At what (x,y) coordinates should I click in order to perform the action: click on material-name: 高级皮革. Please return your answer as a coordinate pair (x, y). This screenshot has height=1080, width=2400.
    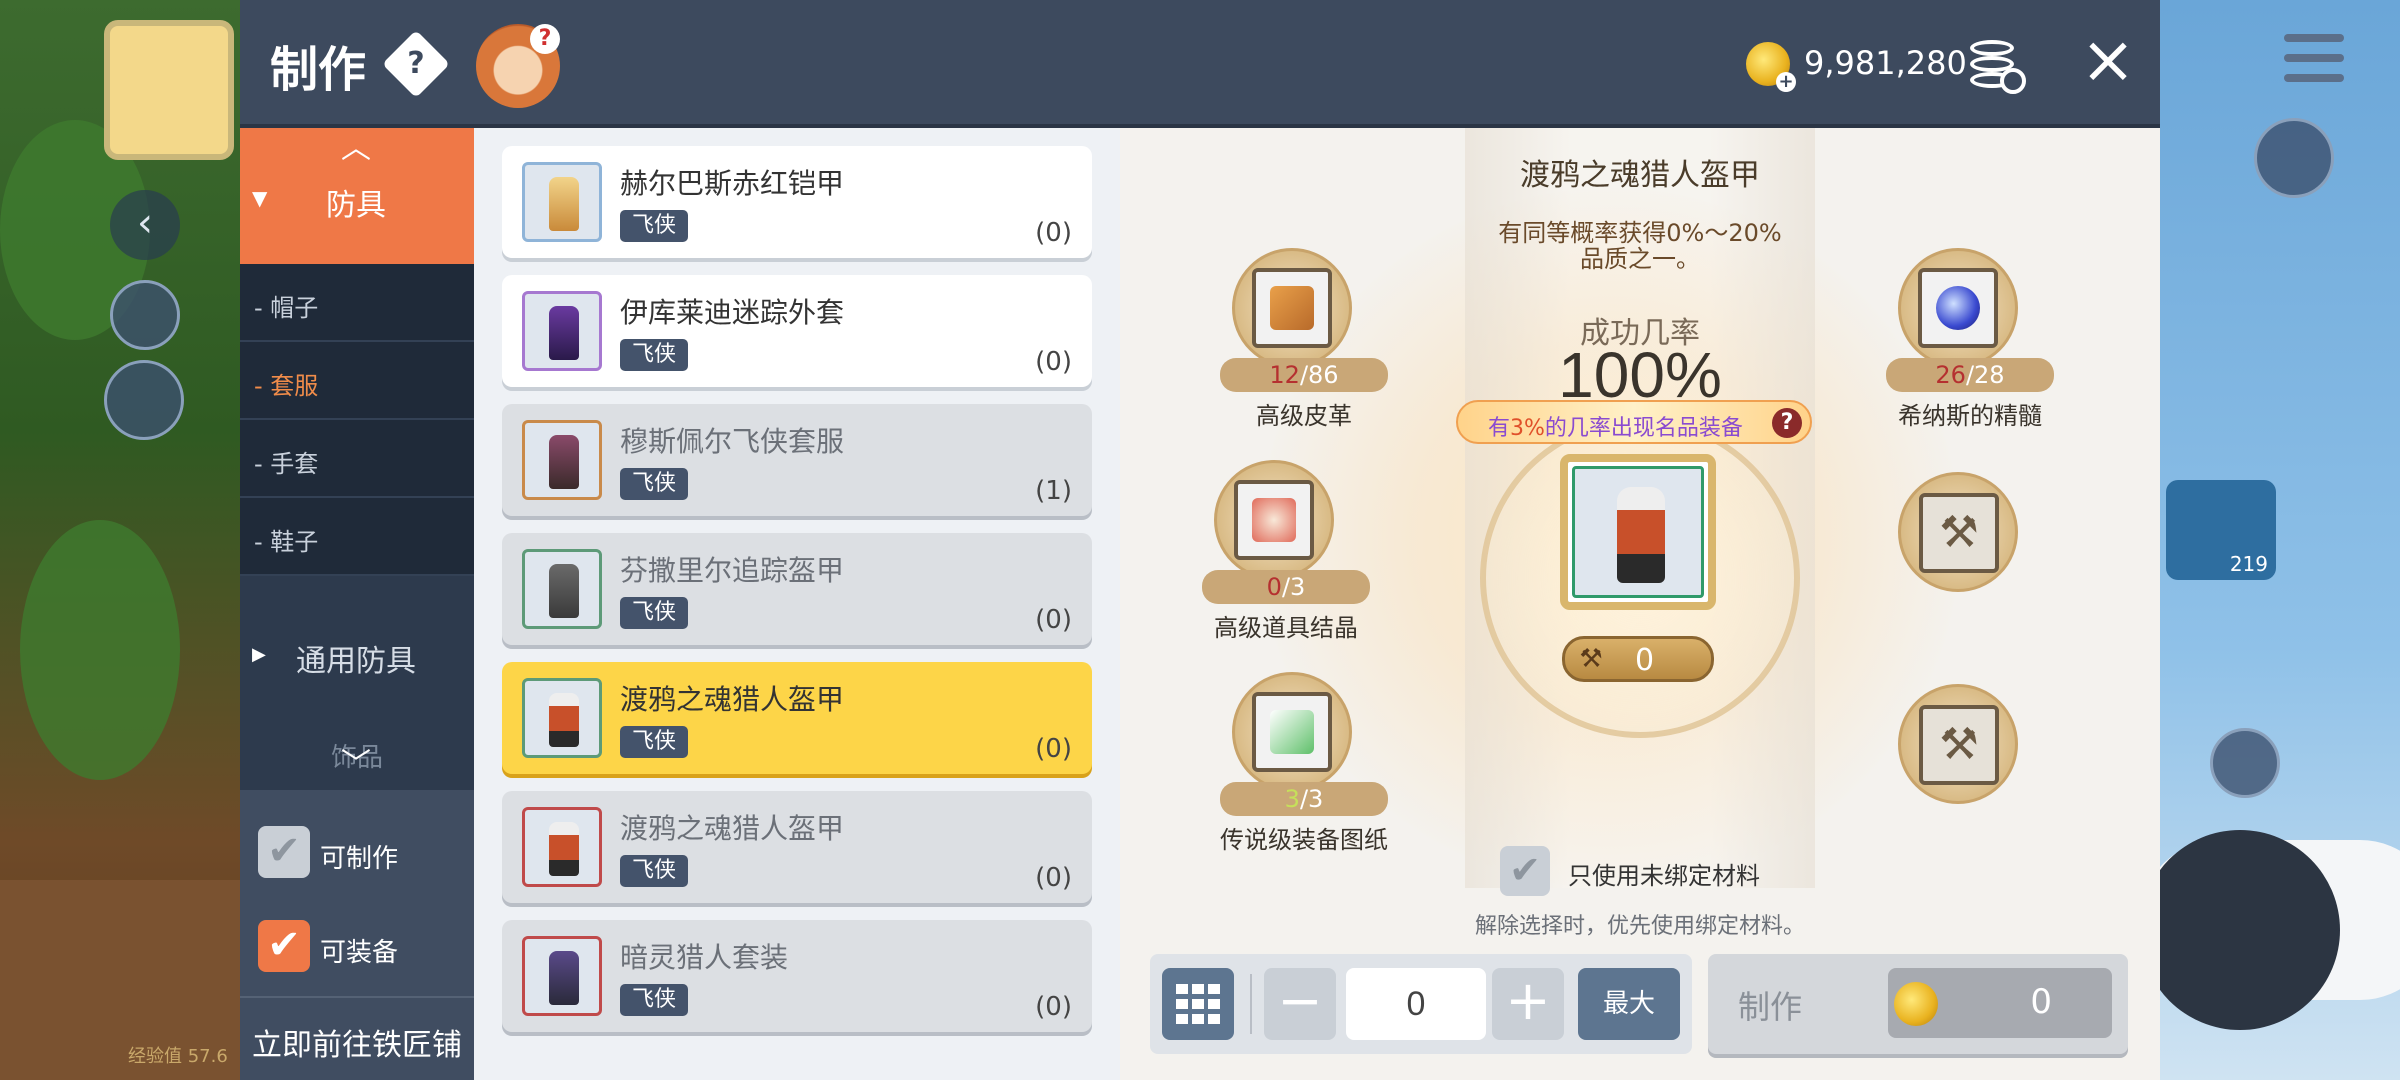
    Looking at the image, I should click on (1304, 416).